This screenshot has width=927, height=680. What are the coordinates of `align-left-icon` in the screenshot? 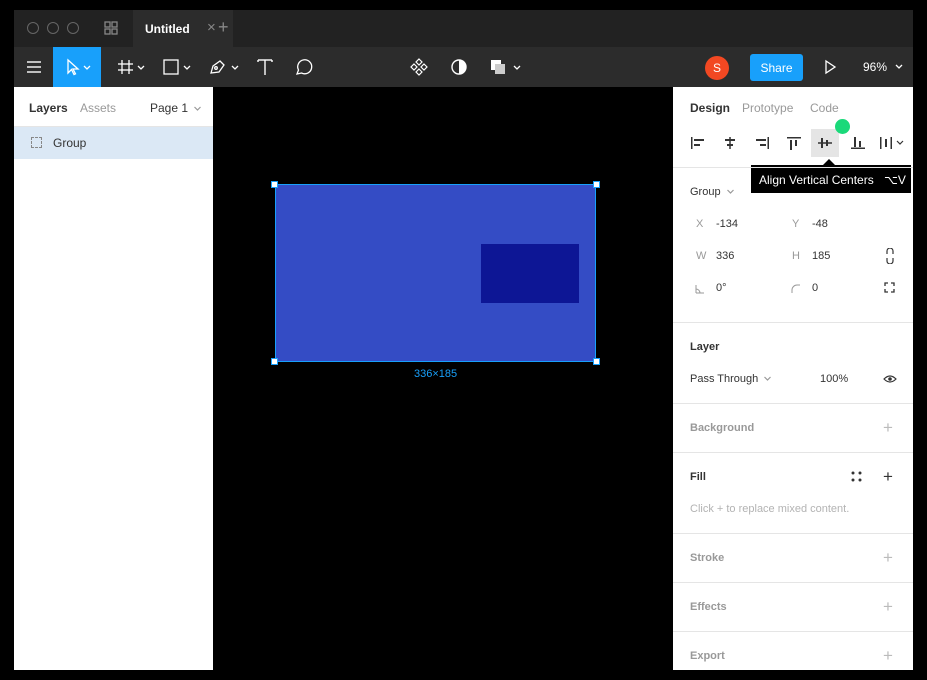 It's located at (697, 143).